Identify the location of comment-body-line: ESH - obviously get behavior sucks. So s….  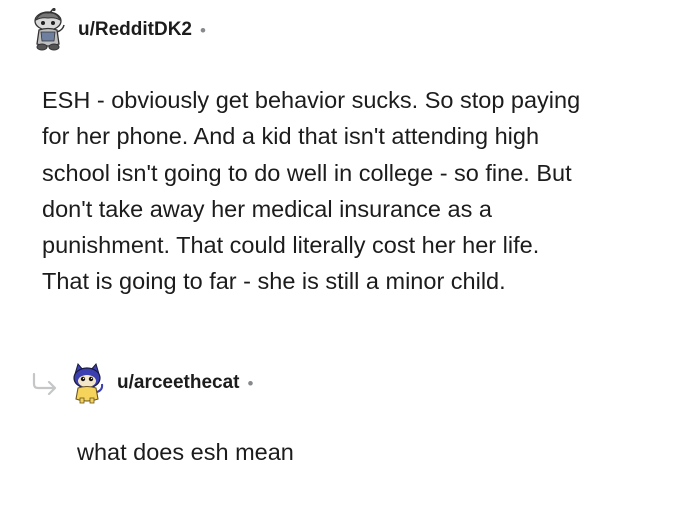
(311, 100).